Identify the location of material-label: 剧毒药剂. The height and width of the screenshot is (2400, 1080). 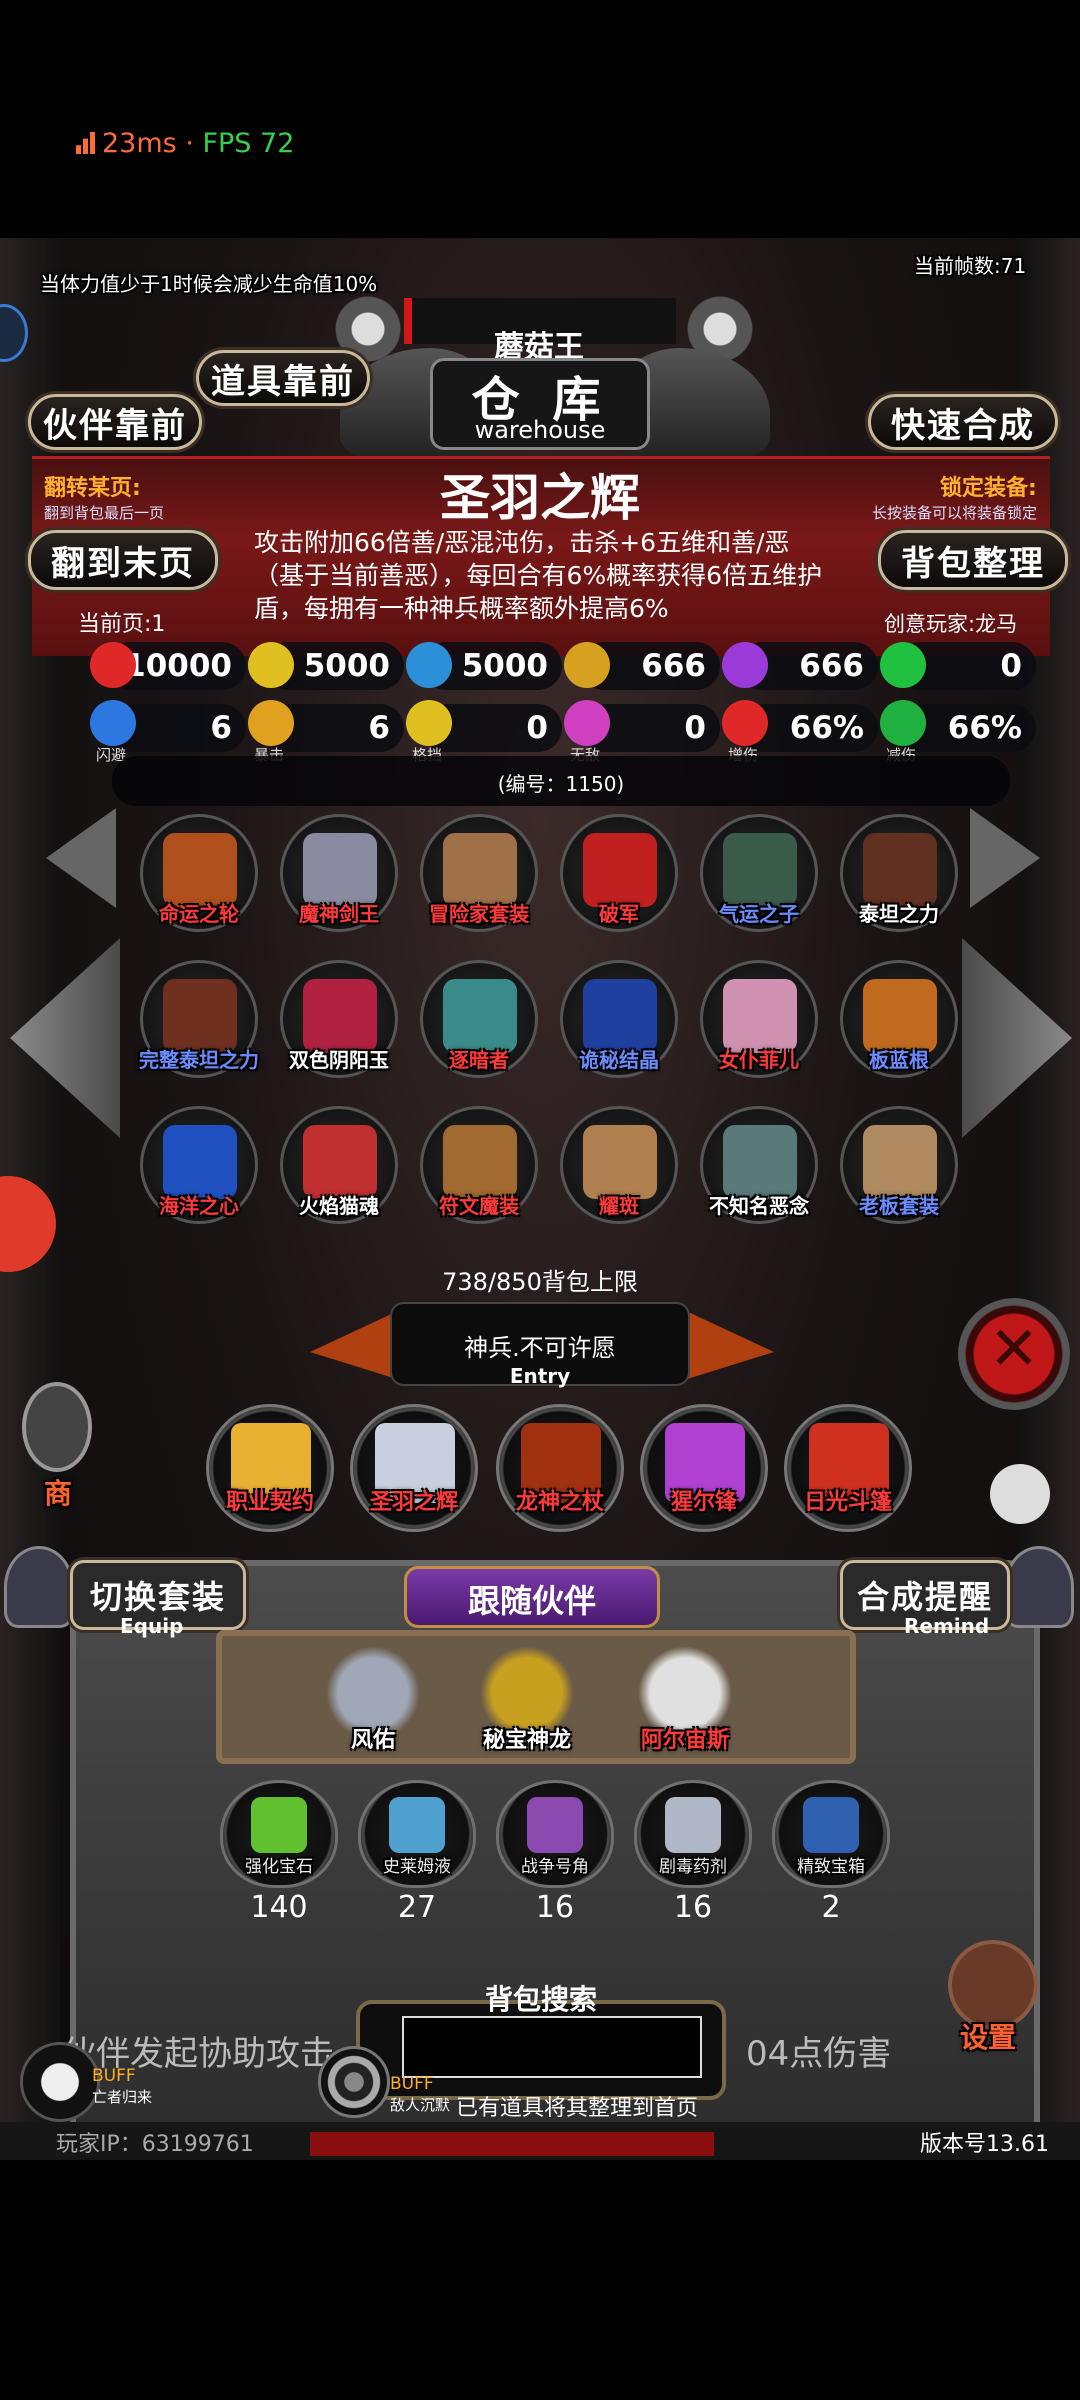
(693, 1867).